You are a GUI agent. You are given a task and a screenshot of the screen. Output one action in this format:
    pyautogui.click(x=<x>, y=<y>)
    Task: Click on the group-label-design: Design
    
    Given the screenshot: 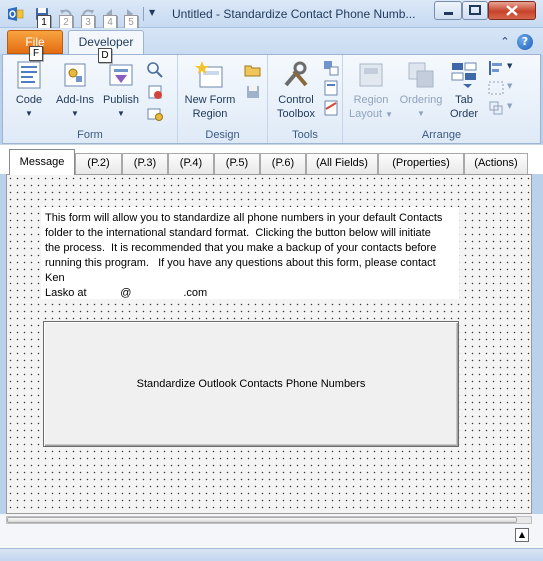 What is the action you would take?
    pyautogui.click(x=222, y=135)
    